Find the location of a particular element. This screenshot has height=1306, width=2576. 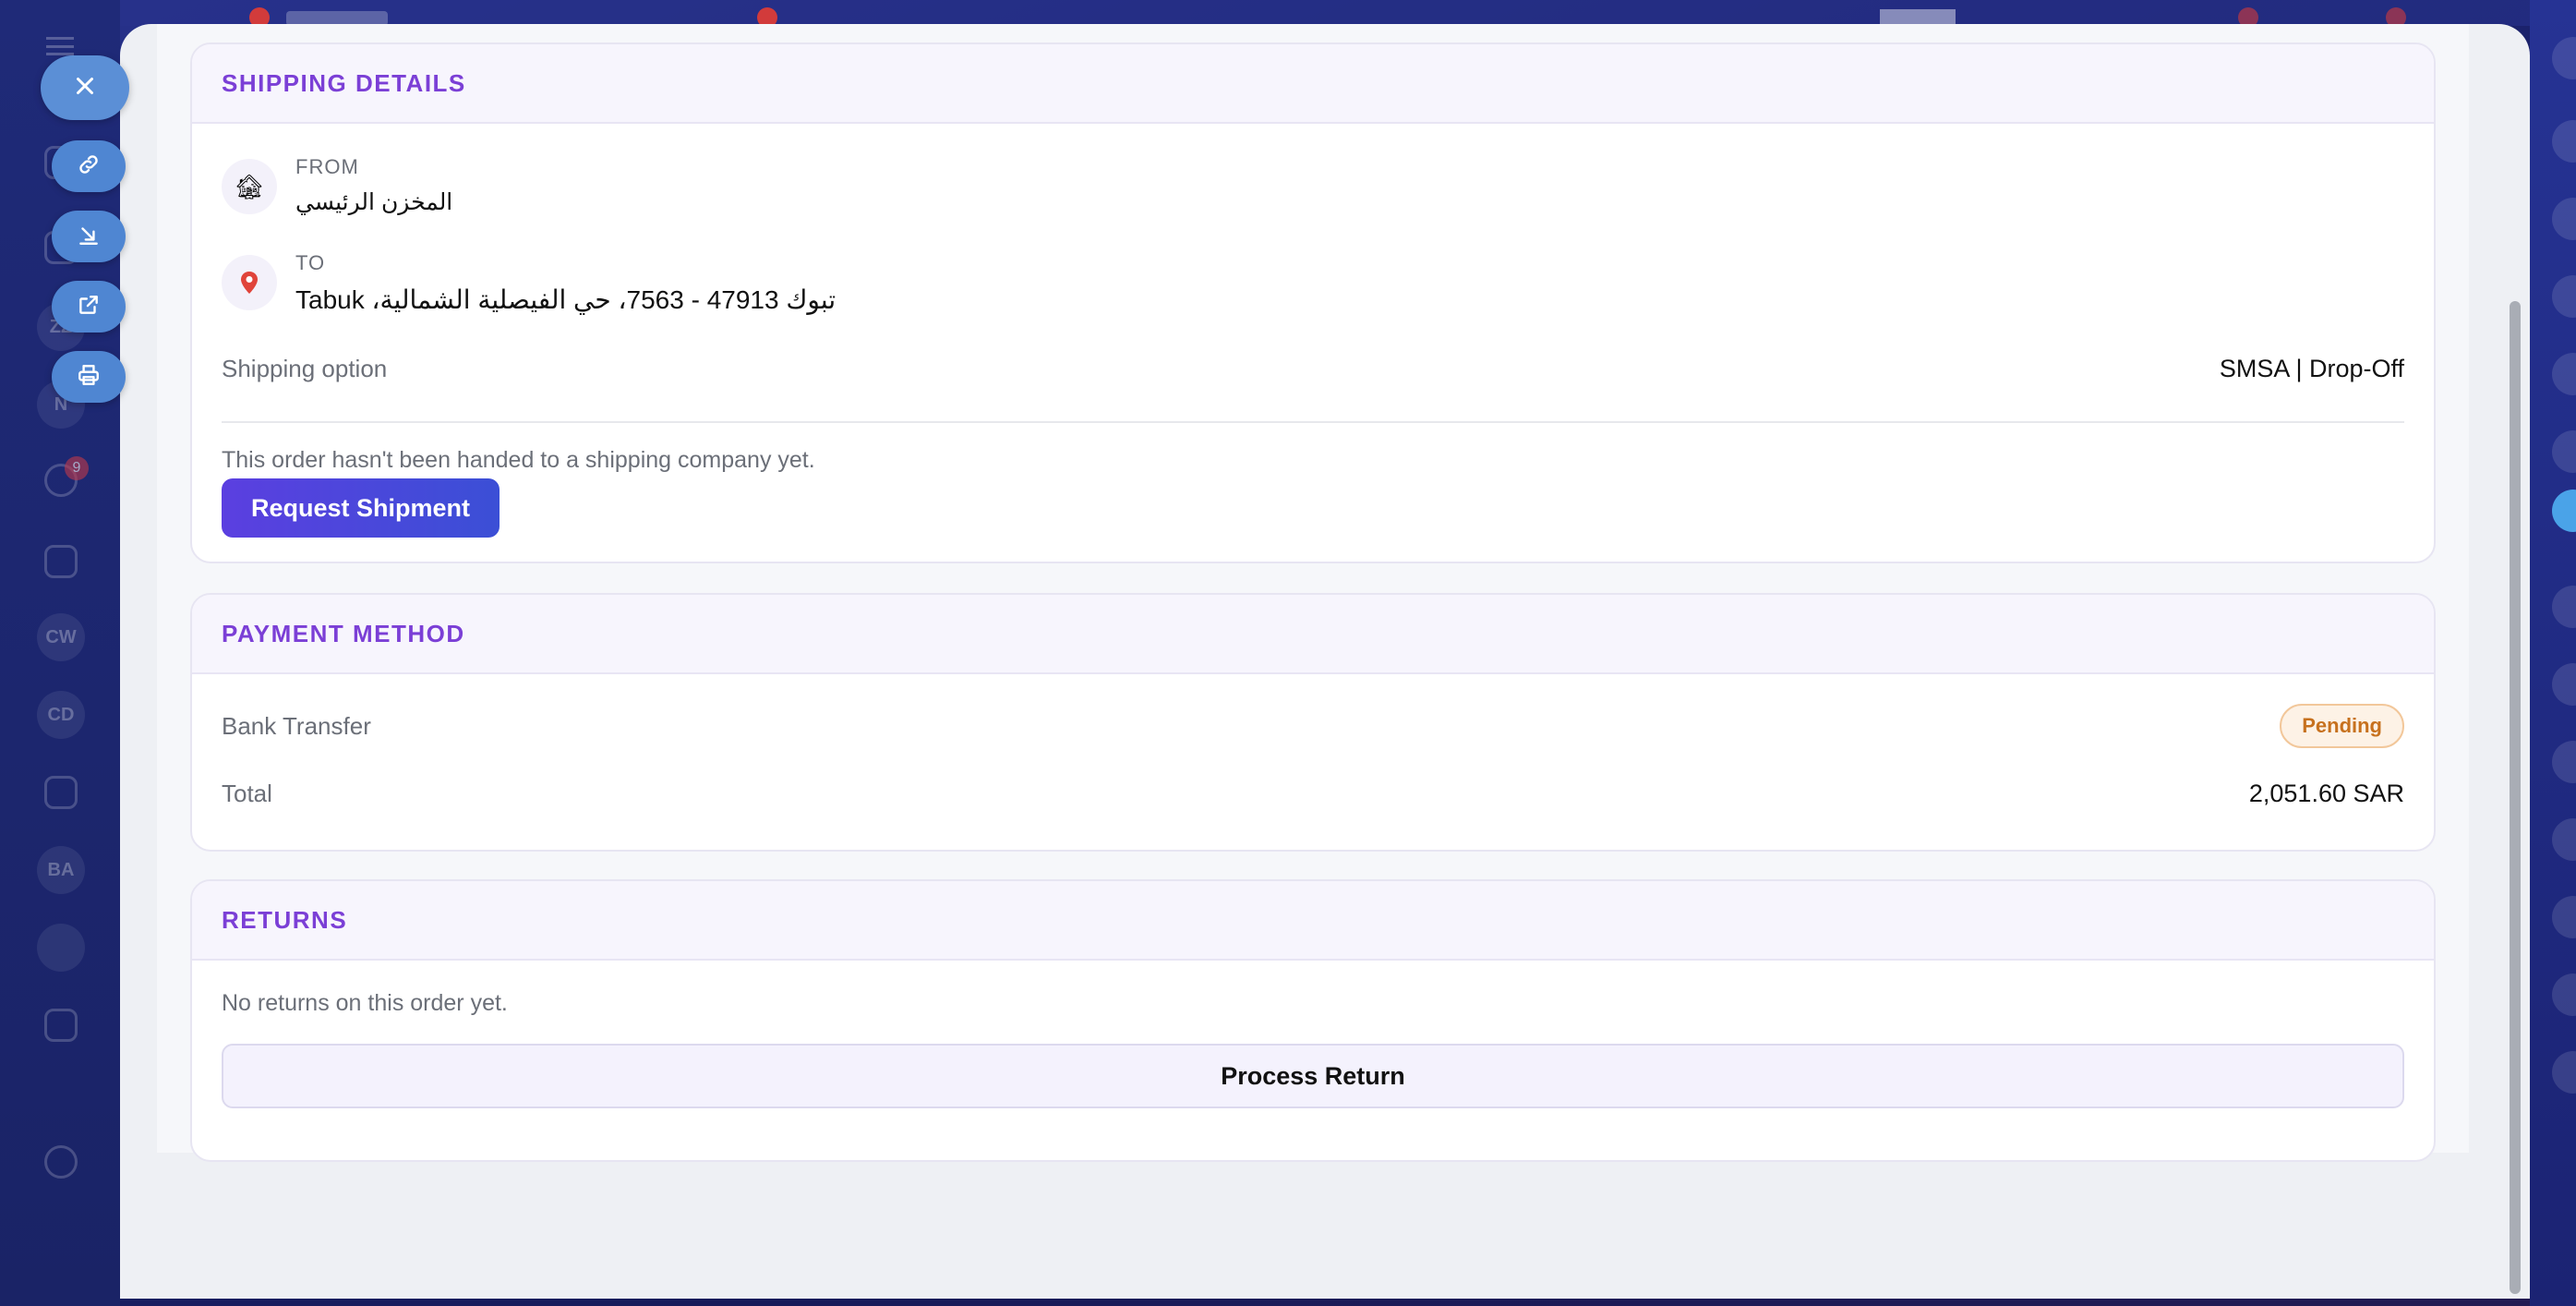

package-icon is located at coordinates (61, 792).